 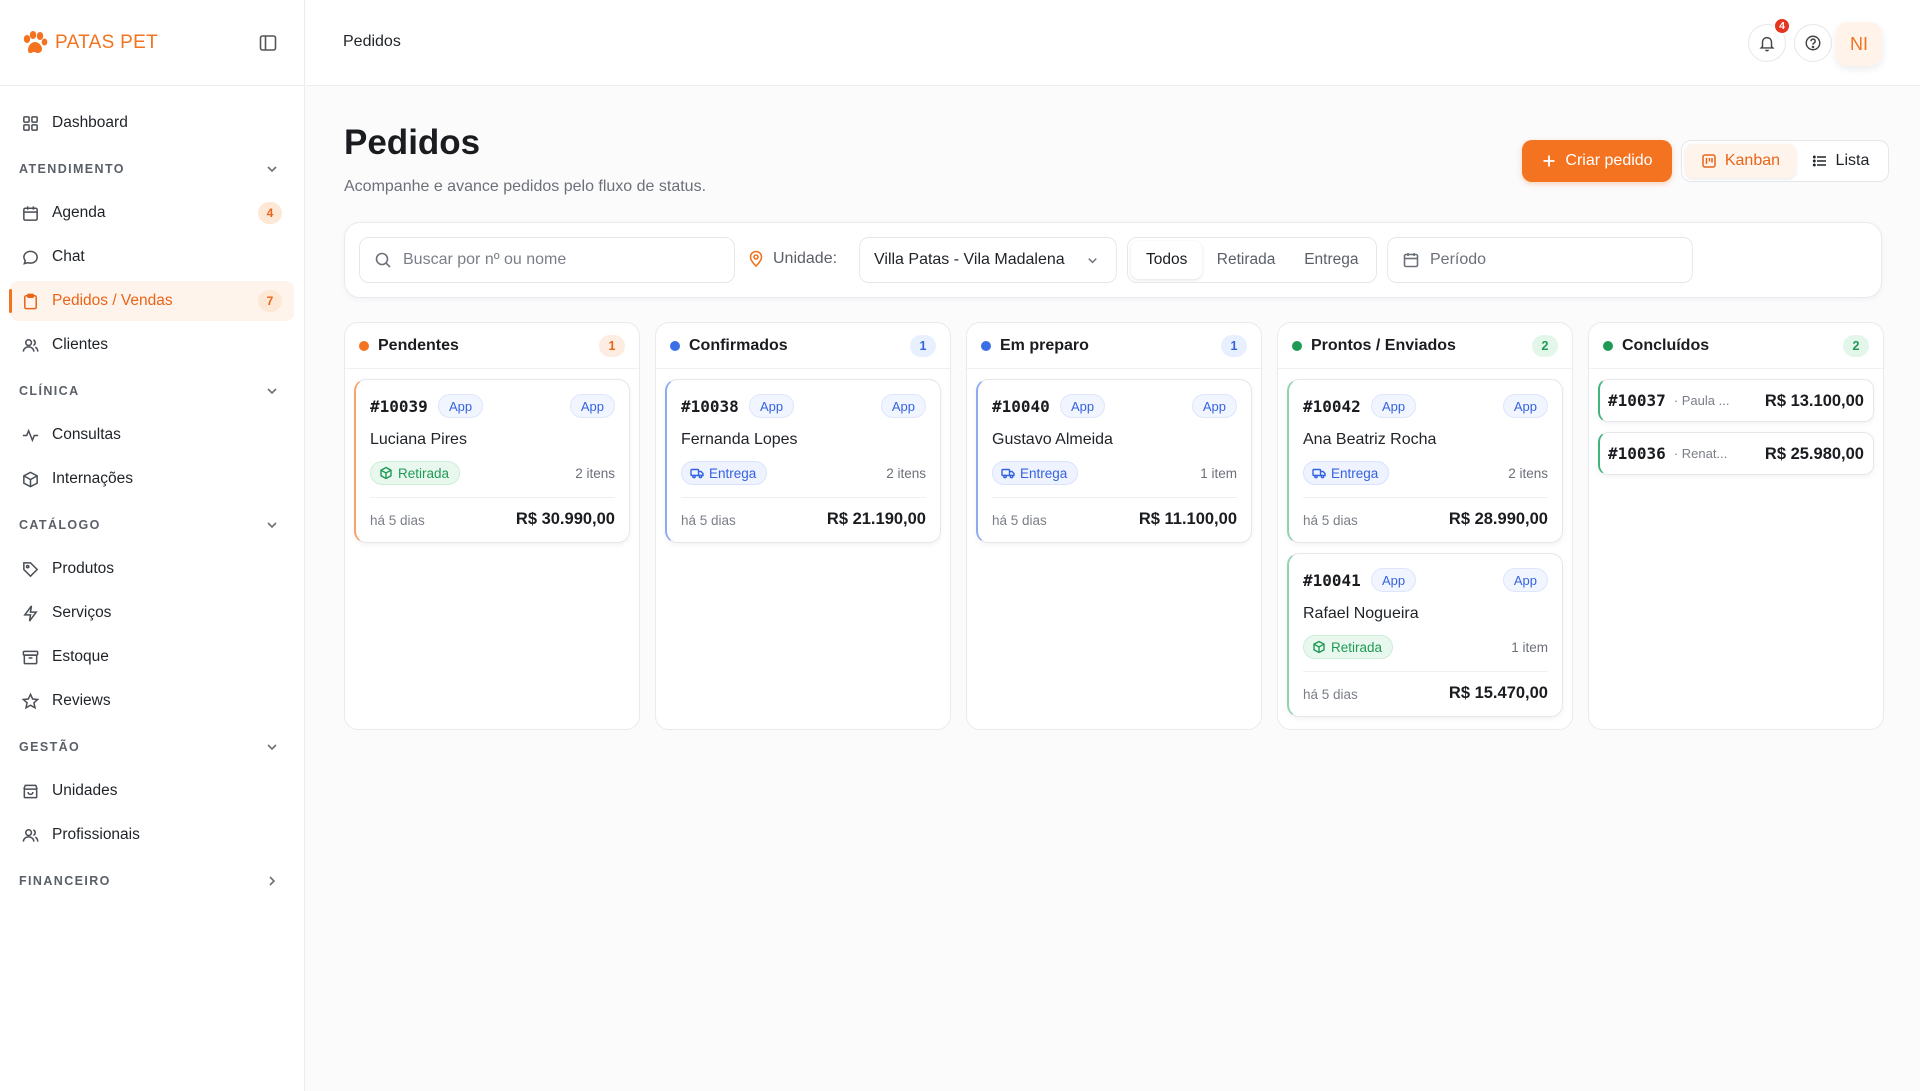 I want to click on unit-label-text: Unidade:, so click(x=805, y=258).